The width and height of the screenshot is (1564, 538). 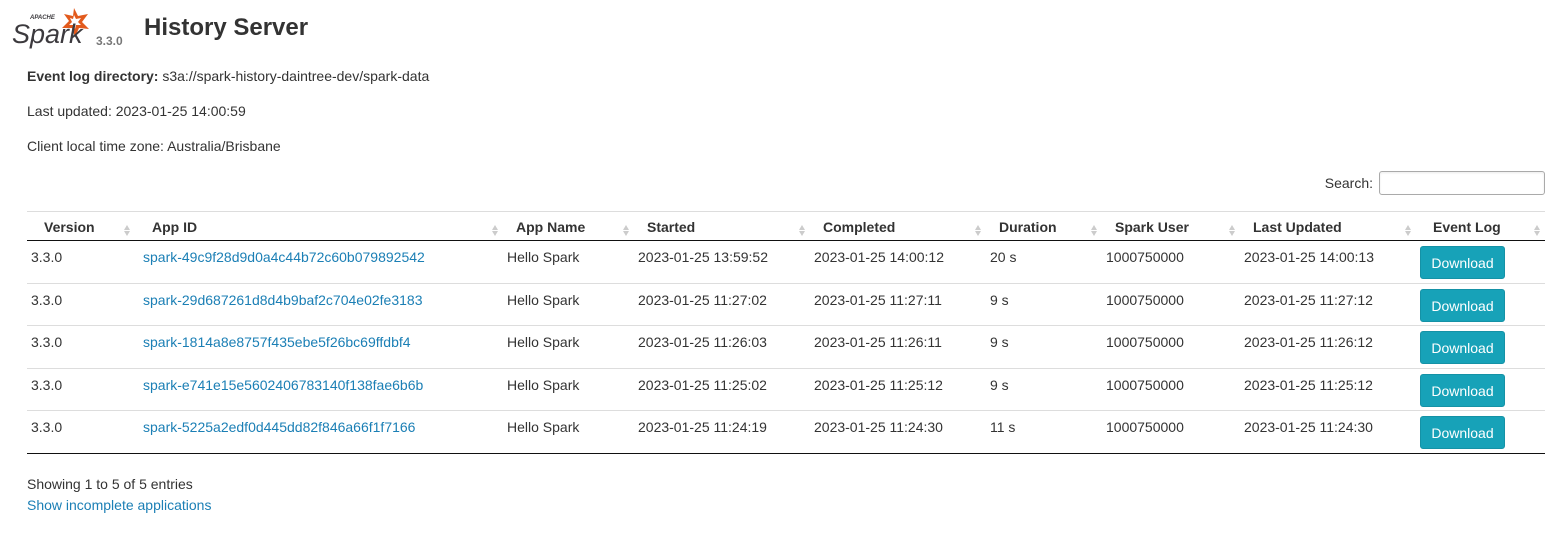 What do you see at coordinates (722, 389) in the screenshot?
I see `cell-started: 2023-01-25 11:25:02` at bounding box center [722, 389].